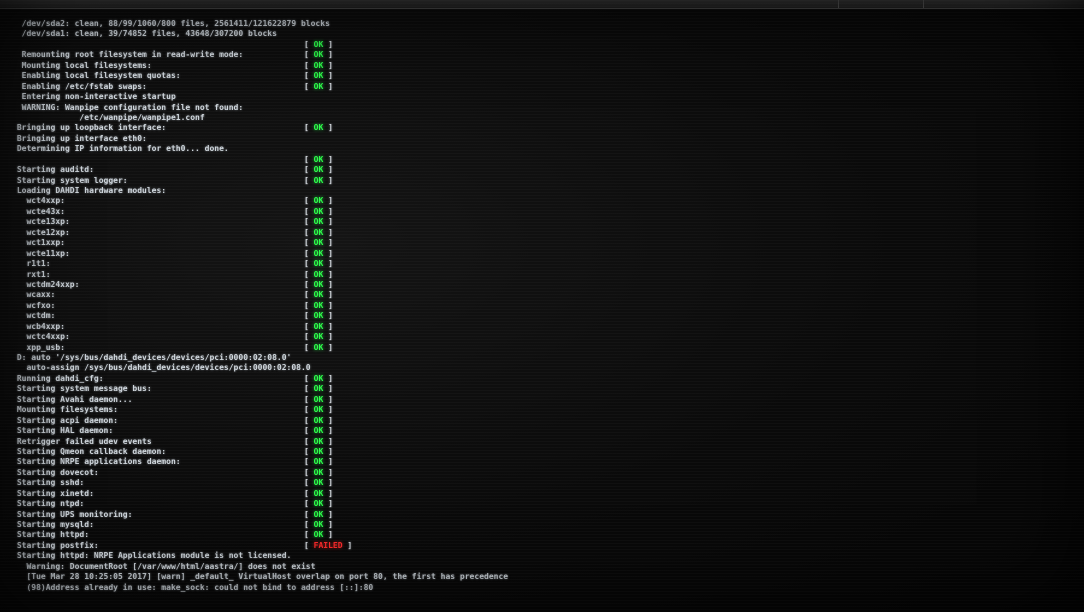 This screenshot has height=612, width=1084. Describe the element at coordinates (38, 201) in the screenshot. I see `console-line-text: wct4xxp:` at that location.